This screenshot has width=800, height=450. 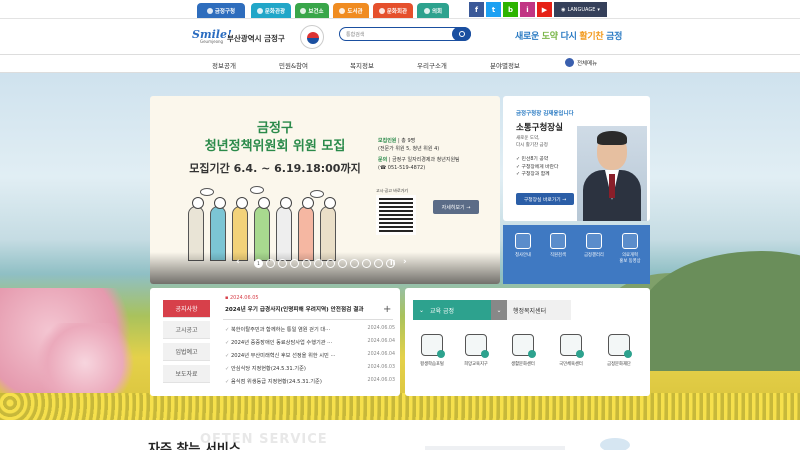 What do you see at coordinates (544, 9) in the screenshot?
I see `youtube-icon: ▶` at bounding box center [544, 9].